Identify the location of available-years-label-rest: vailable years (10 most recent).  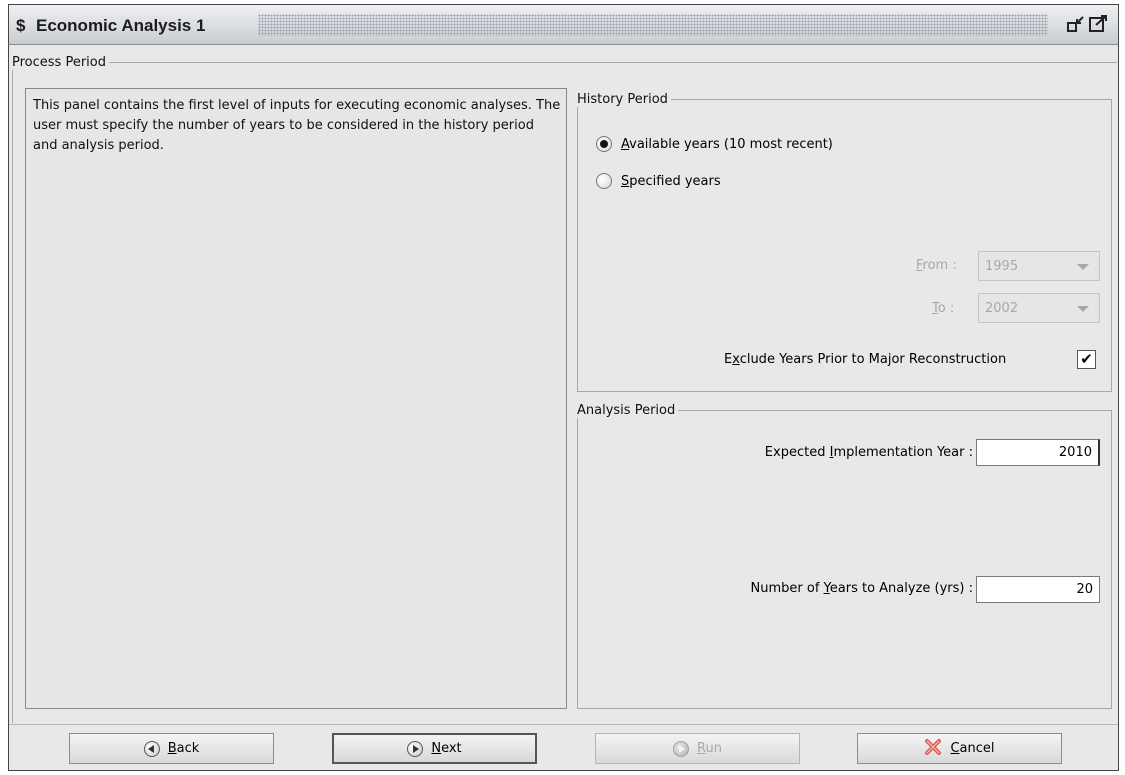
(731, 144).